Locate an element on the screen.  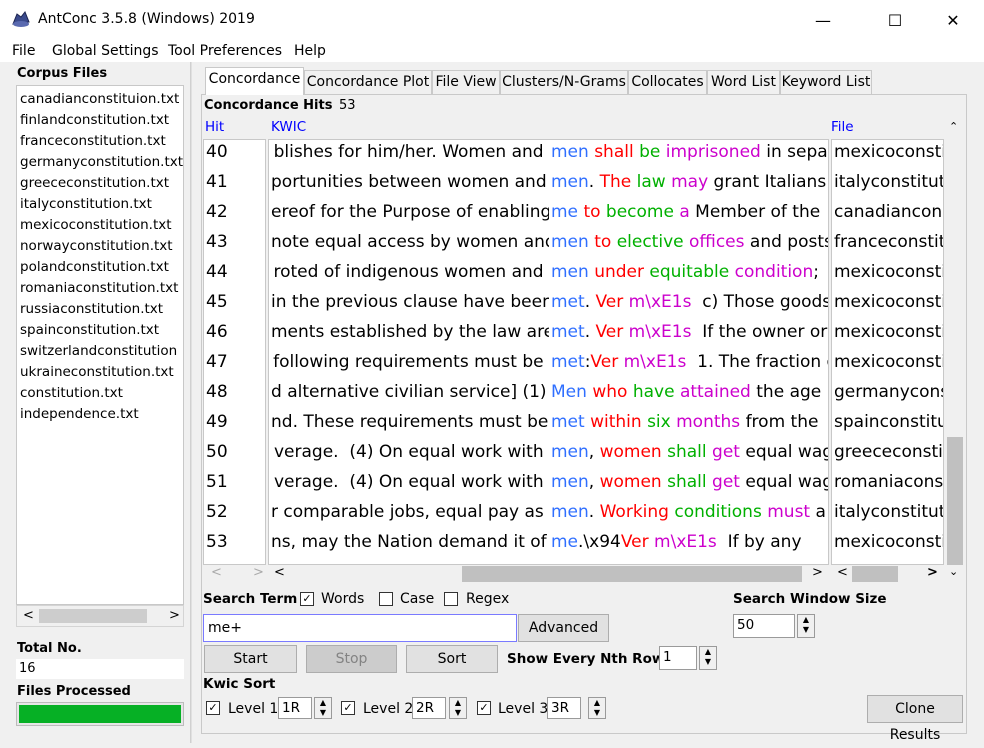
maximize-button: ☐ is located at coordinates (895, 20).